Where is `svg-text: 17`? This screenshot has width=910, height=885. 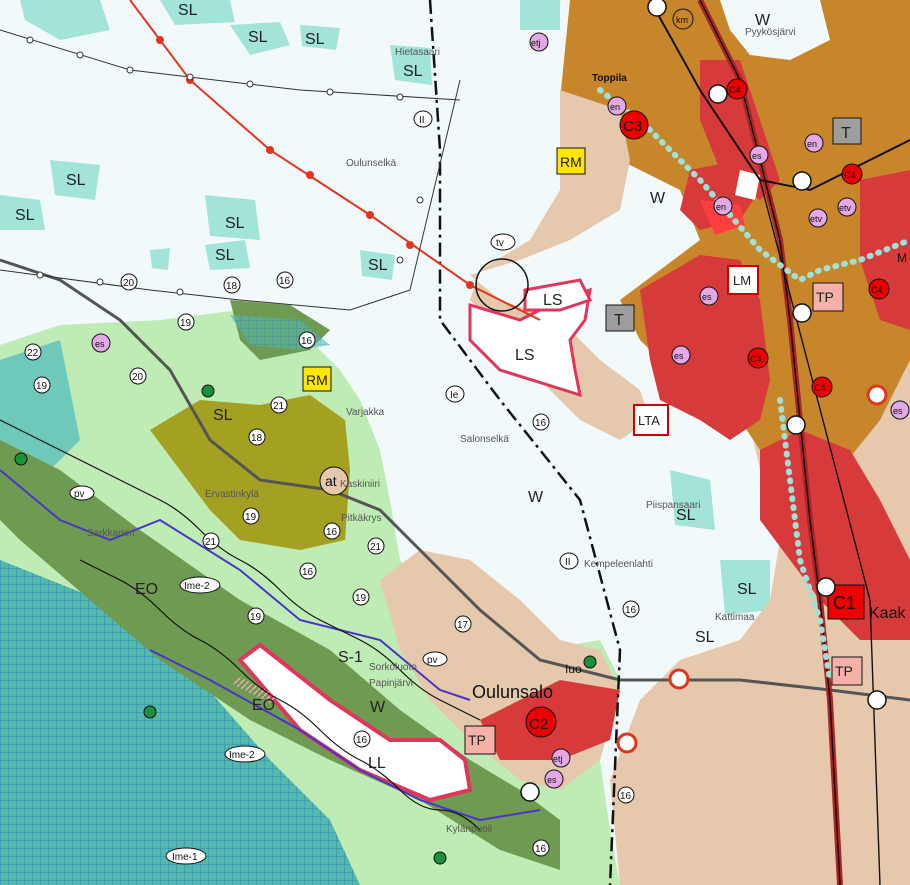
svg-text: 17 is located at coordinates (463, 625).